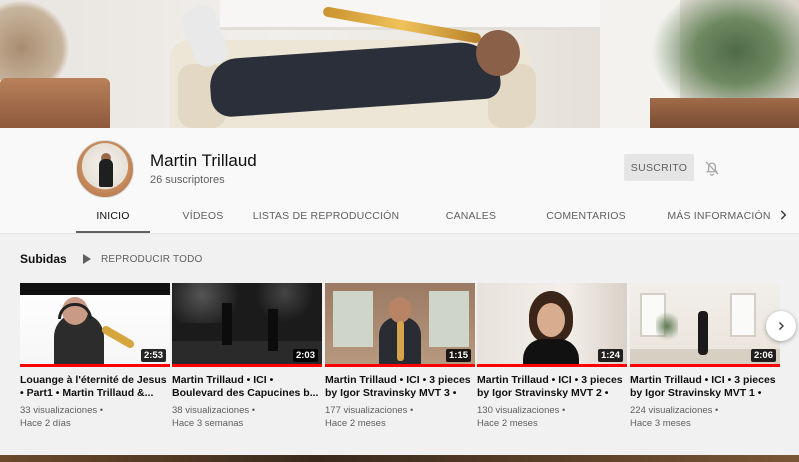  What do you see at coordinates (203, 215) in the screenshot?
I see `tab-videos: VÍDEOS` at bounding box center [203, 215].